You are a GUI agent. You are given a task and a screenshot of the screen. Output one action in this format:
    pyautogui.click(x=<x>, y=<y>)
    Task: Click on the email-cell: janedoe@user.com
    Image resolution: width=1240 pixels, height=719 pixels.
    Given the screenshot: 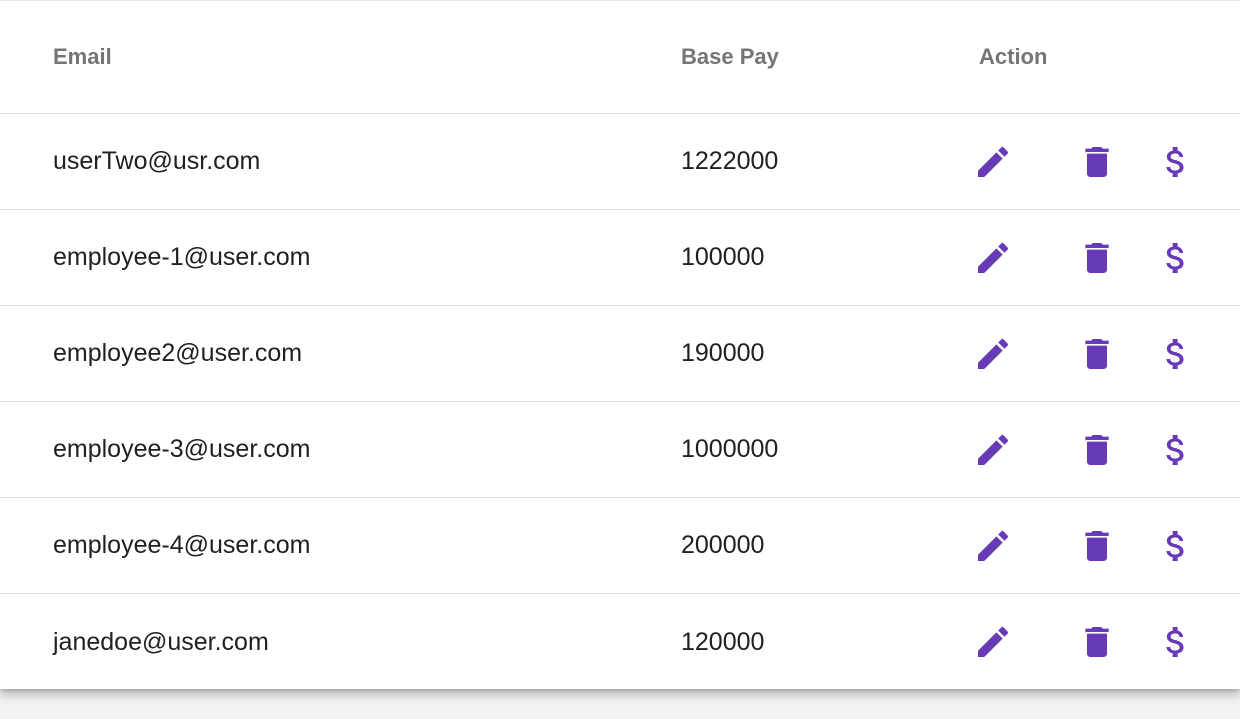 What is the action you would take?
    pyautogui.click(x=161, y=641)
    